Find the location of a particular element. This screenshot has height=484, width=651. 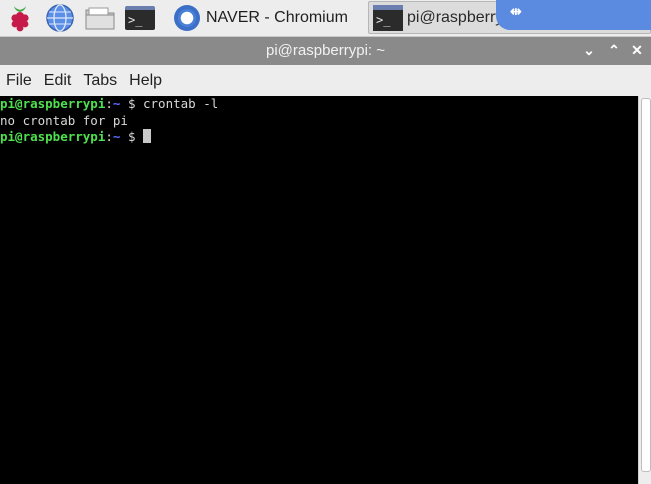

menu-tabs: Tabs is located at coordinates (100, 81).